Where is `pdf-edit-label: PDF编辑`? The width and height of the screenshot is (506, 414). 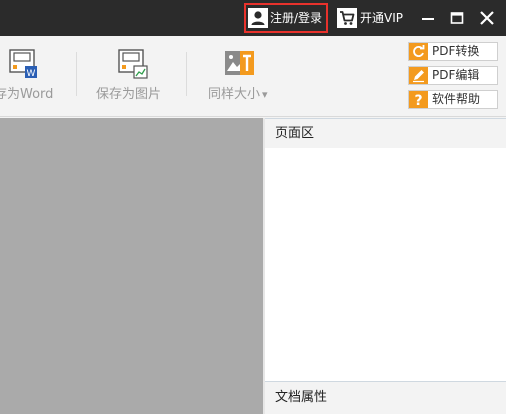 pdf-edit-label: PDF编辑 is located at coordinates (456, 75).